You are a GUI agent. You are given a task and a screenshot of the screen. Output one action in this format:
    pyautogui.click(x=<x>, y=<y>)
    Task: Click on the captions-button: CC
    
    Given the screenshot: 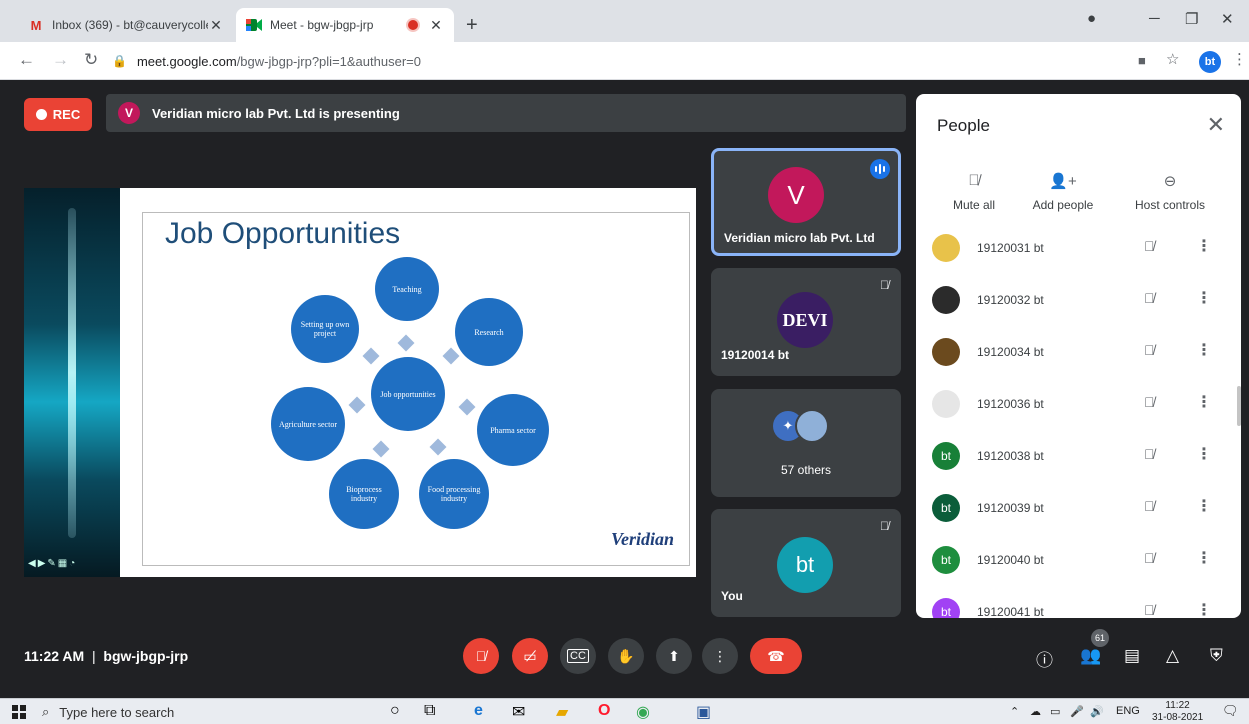 What is the action you would take?
    pyautogui.click(x=578, y=656)
    